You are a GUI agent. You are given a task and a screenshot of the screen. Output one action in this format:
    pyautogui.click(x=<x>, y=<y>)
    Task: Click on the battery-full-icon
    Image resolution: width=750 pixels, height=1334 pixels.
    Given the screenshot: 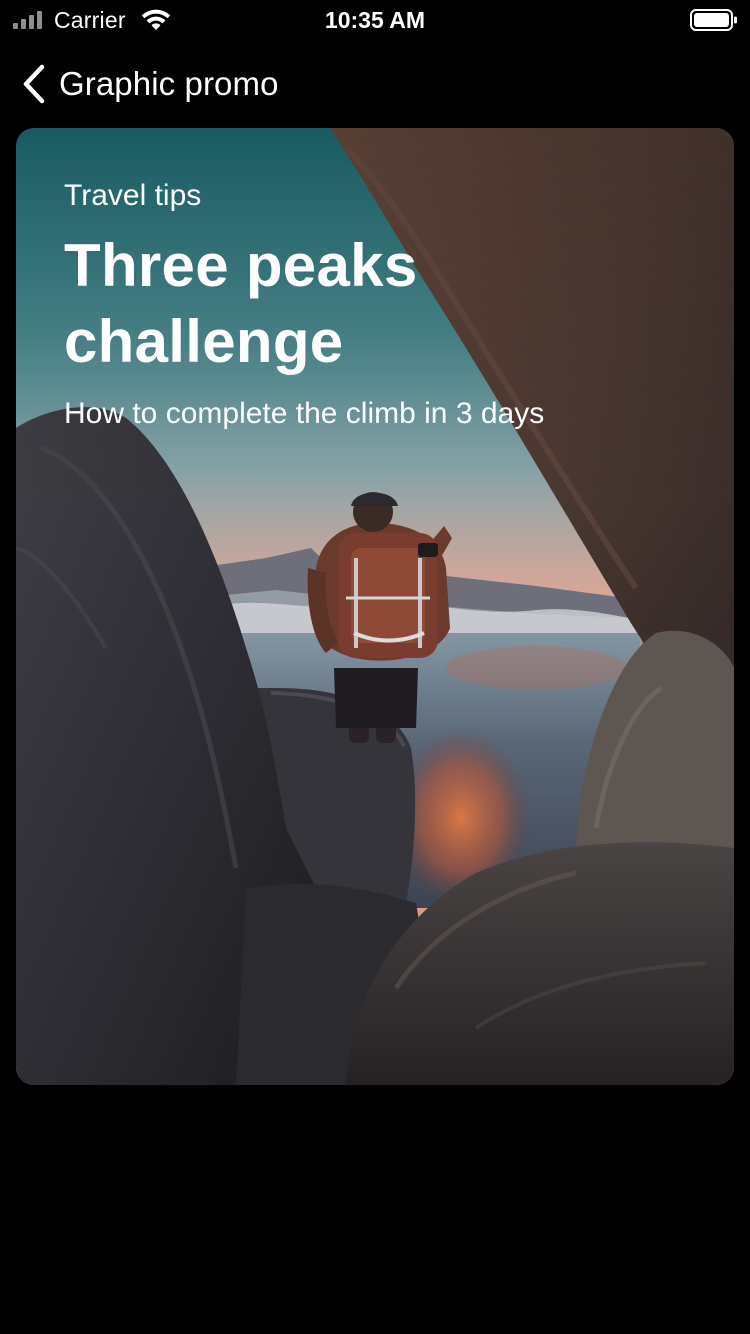 What is the action you would take?
    pyautogui.click(x=713, y=20)
    